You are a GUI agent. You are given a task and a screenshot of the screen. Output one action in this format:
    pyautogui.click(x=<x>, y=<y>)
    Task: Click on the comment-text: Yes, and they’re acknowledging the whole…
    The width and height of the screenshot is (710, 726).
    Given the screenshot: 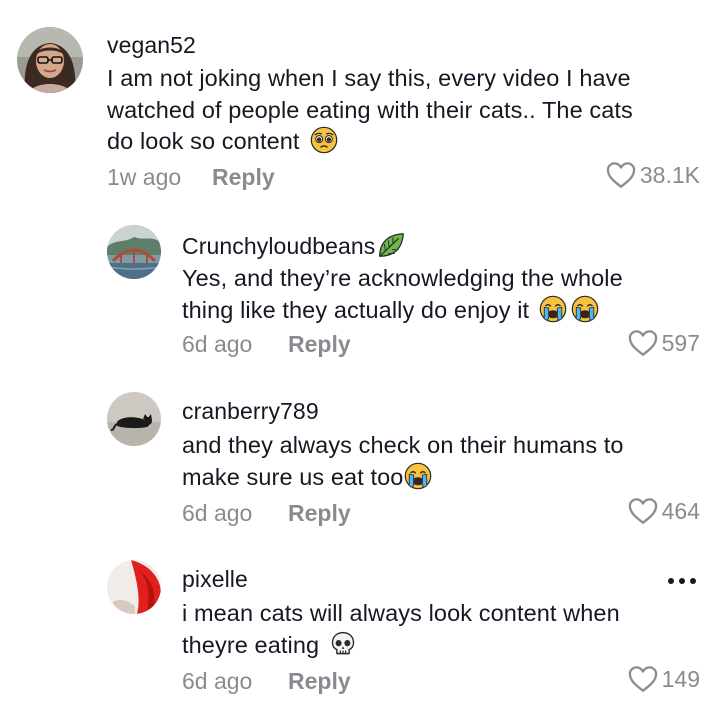 What is the action you would take?
    pyautogui.click(x=402, y=294)
    